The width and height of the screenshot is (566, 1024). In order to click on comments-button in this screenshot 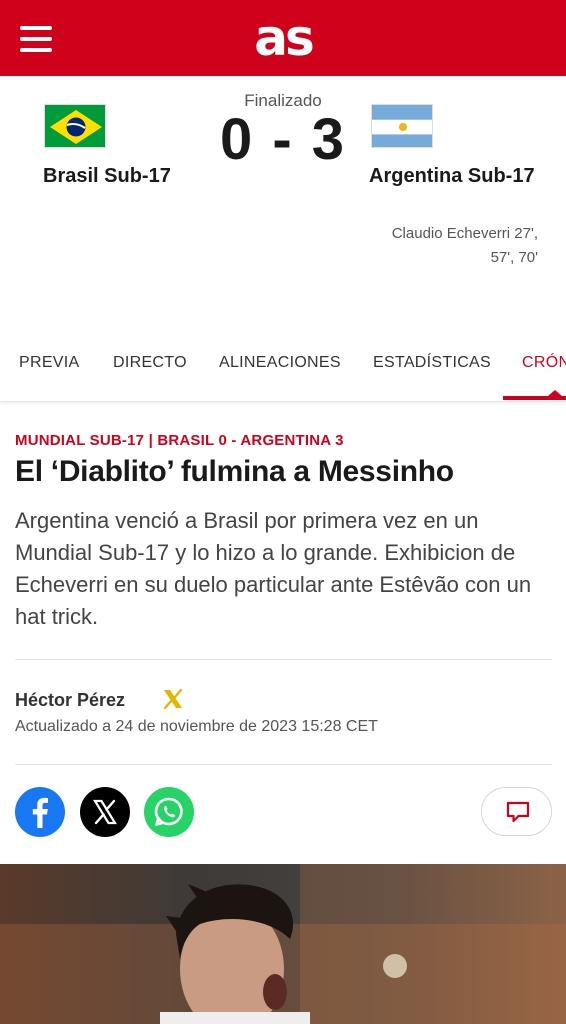, I will do `click(516, 811)`.